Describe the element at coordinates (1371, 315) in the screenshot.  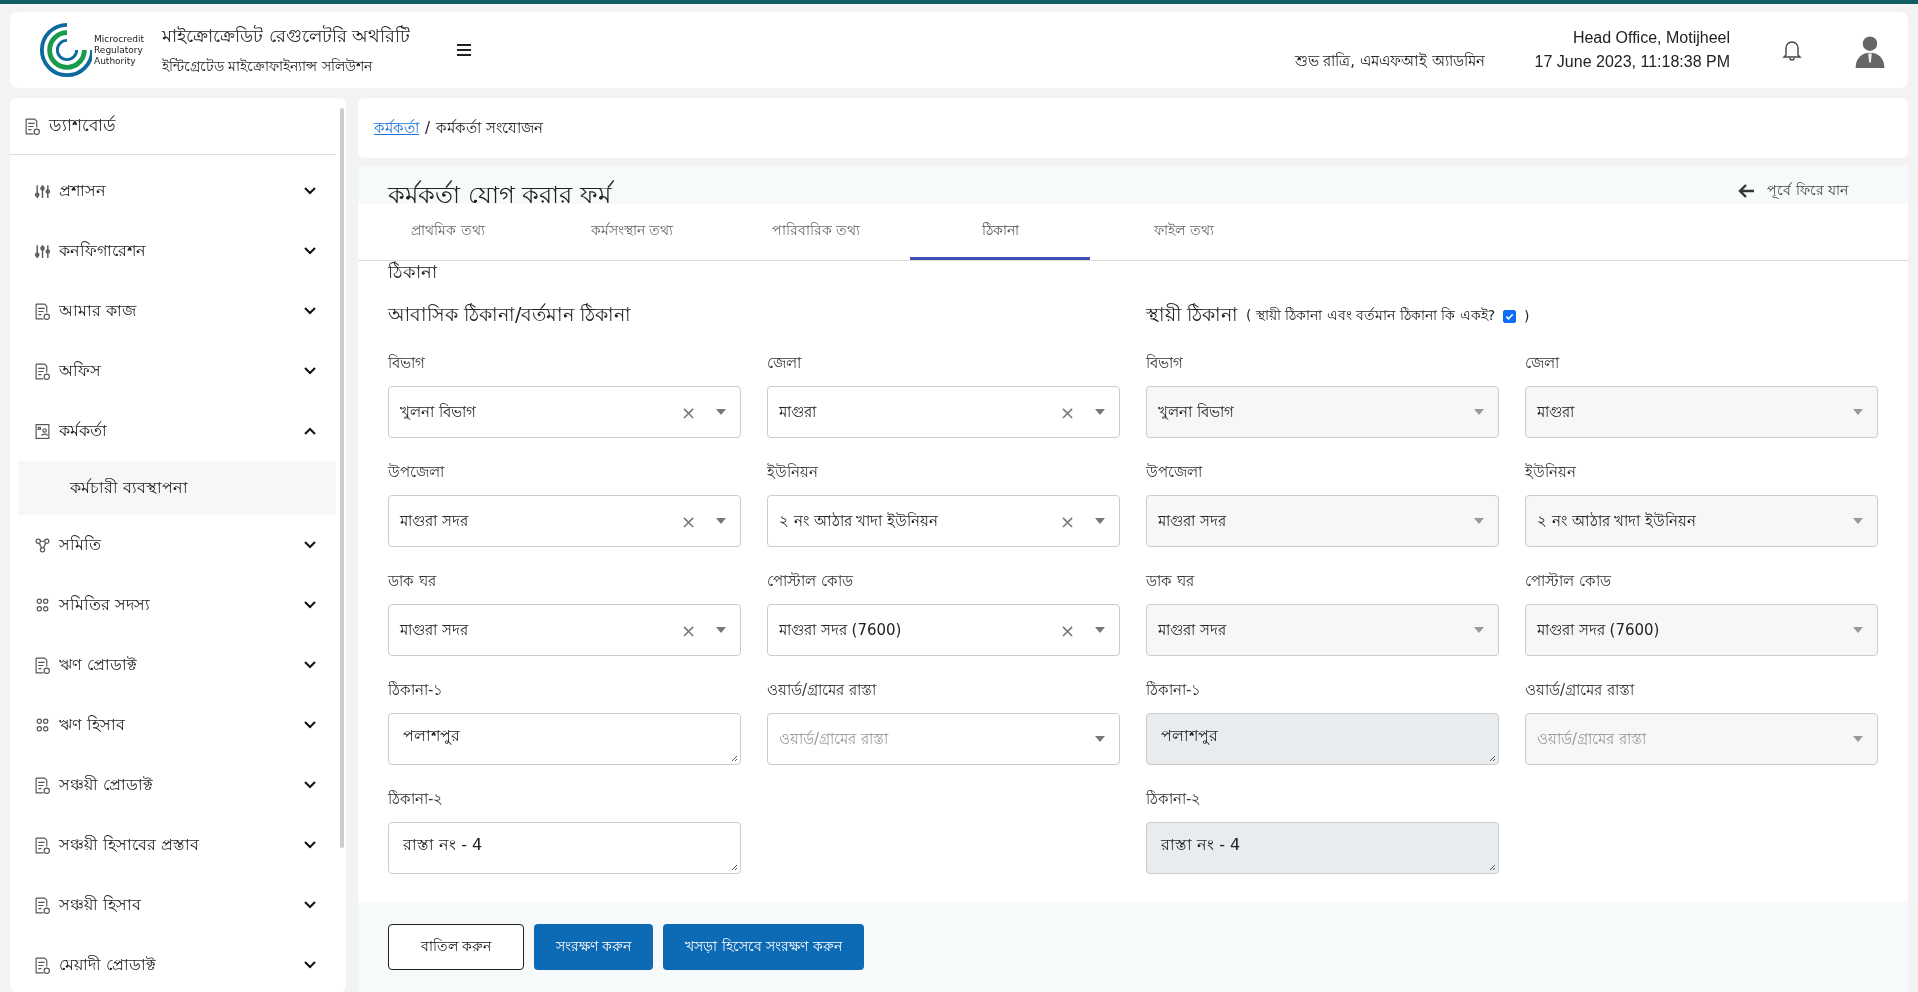
I see `same-address-question: ( স্থায়ী ঠিকানা এবং বর্তমান ঠিকানা কি একই?` at that location.